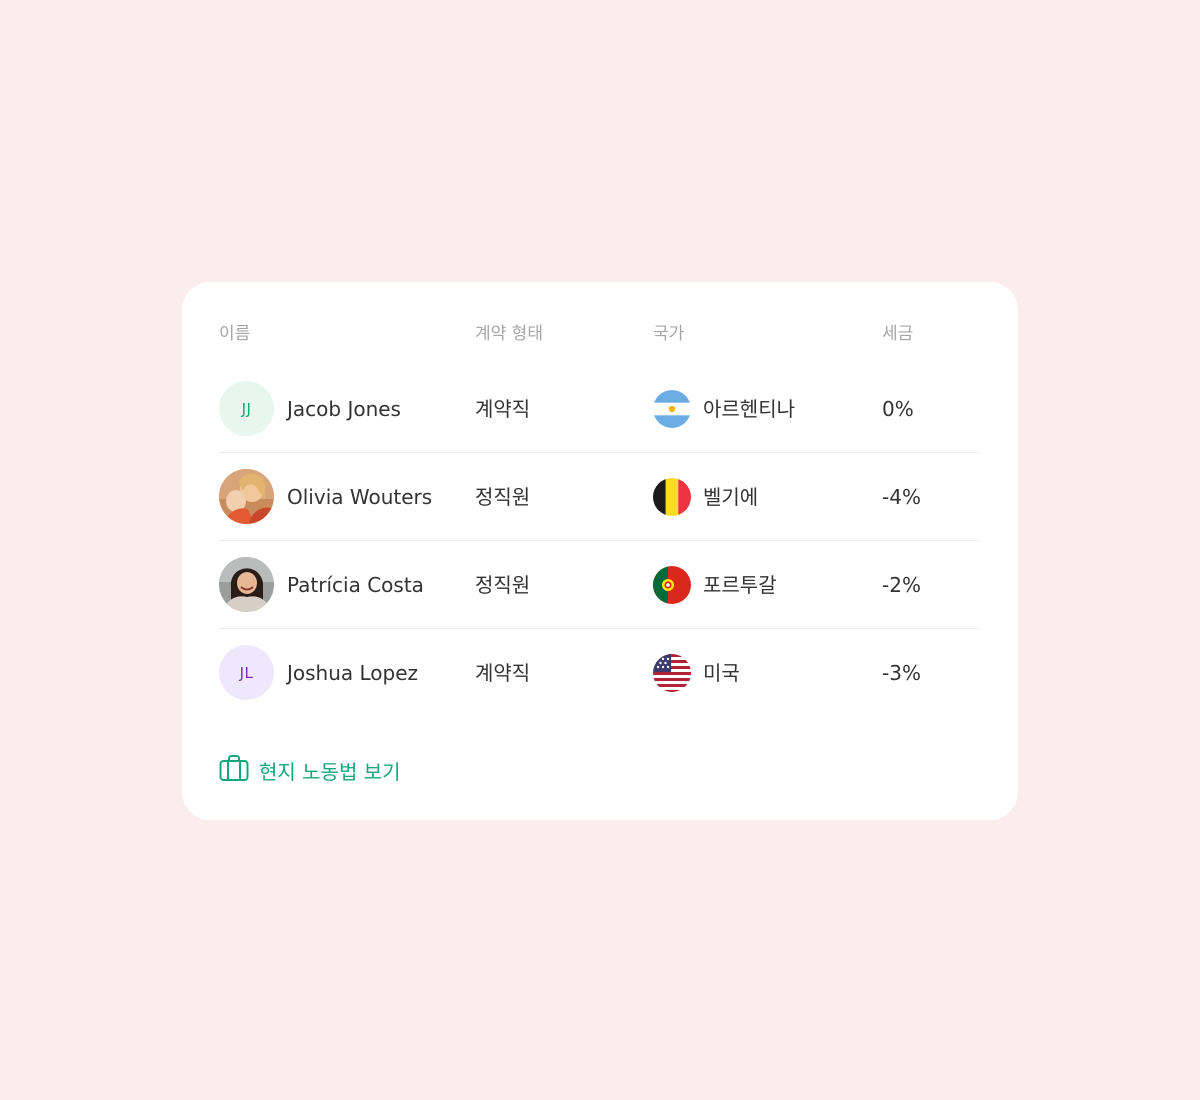  I want to click on tax-rate: -4%, so click(901, 497).